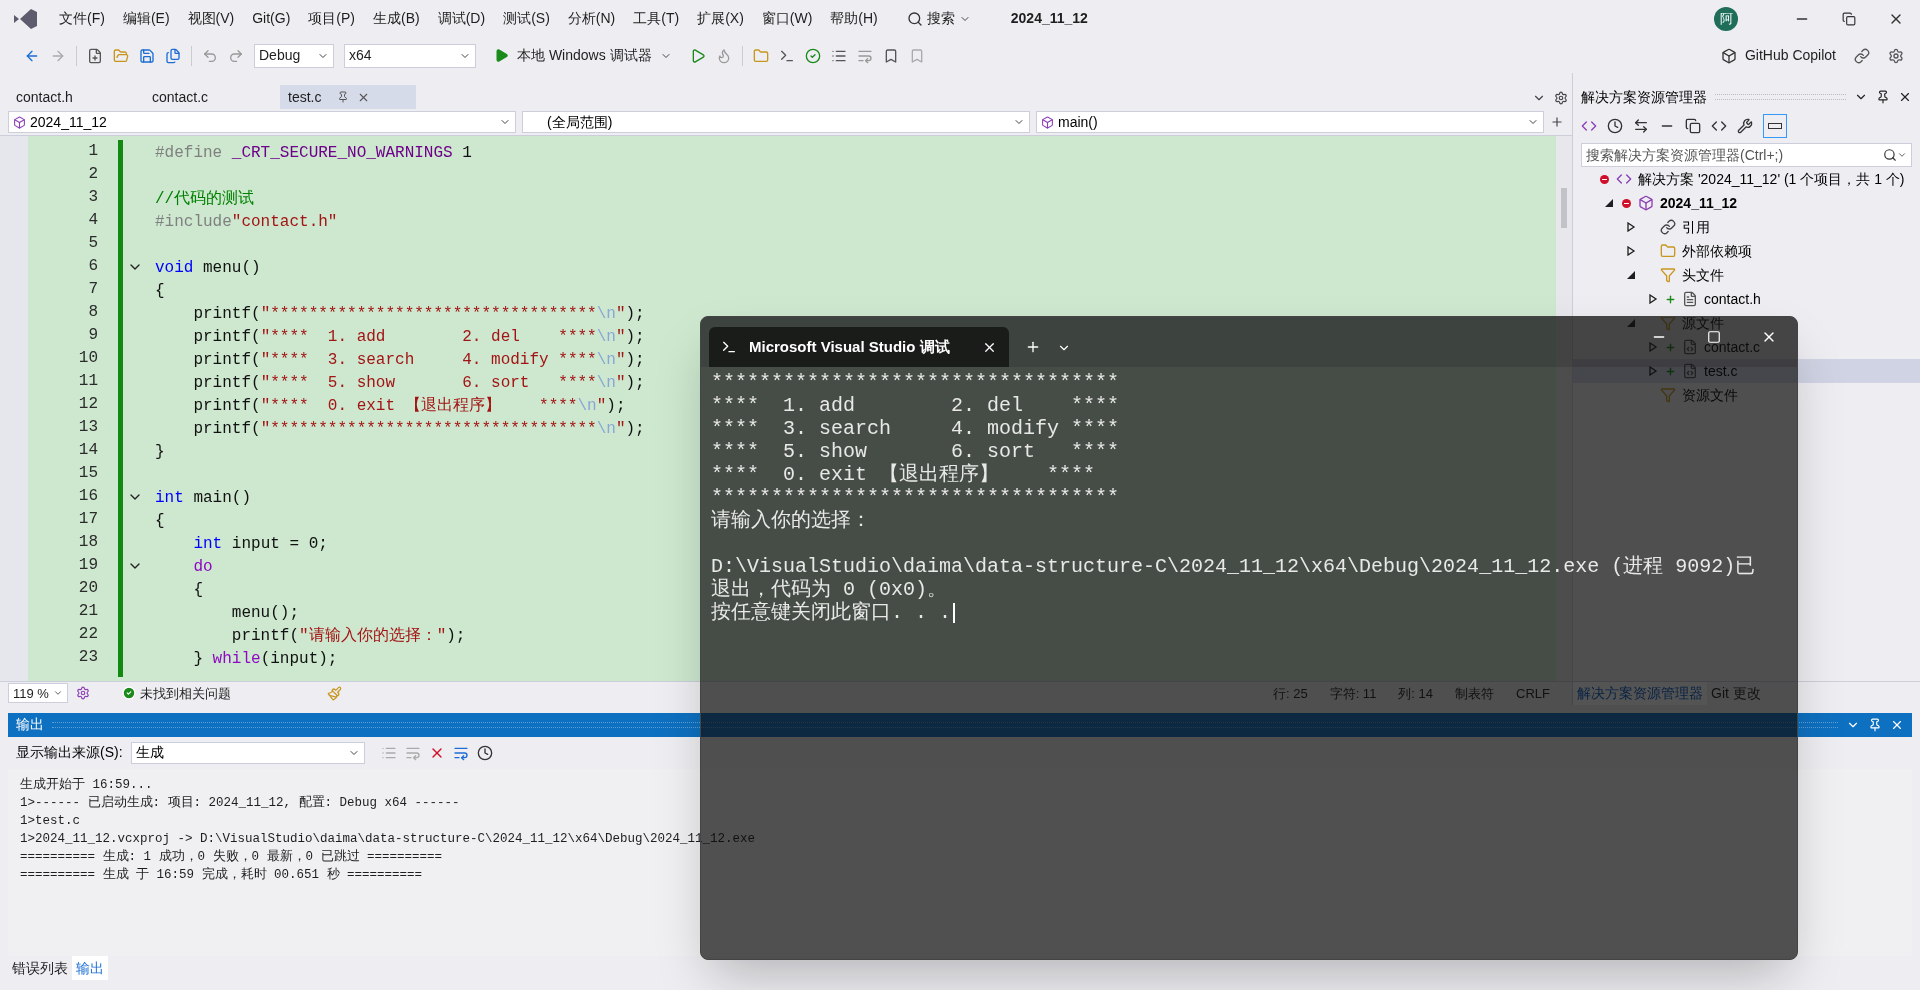 The image size is (1920, 990). What do you see at coordinates (583, 55) in the screenshot?
I see `run-debugger-button: 本地 Windows 调试器` at bounding box center [583, 55].